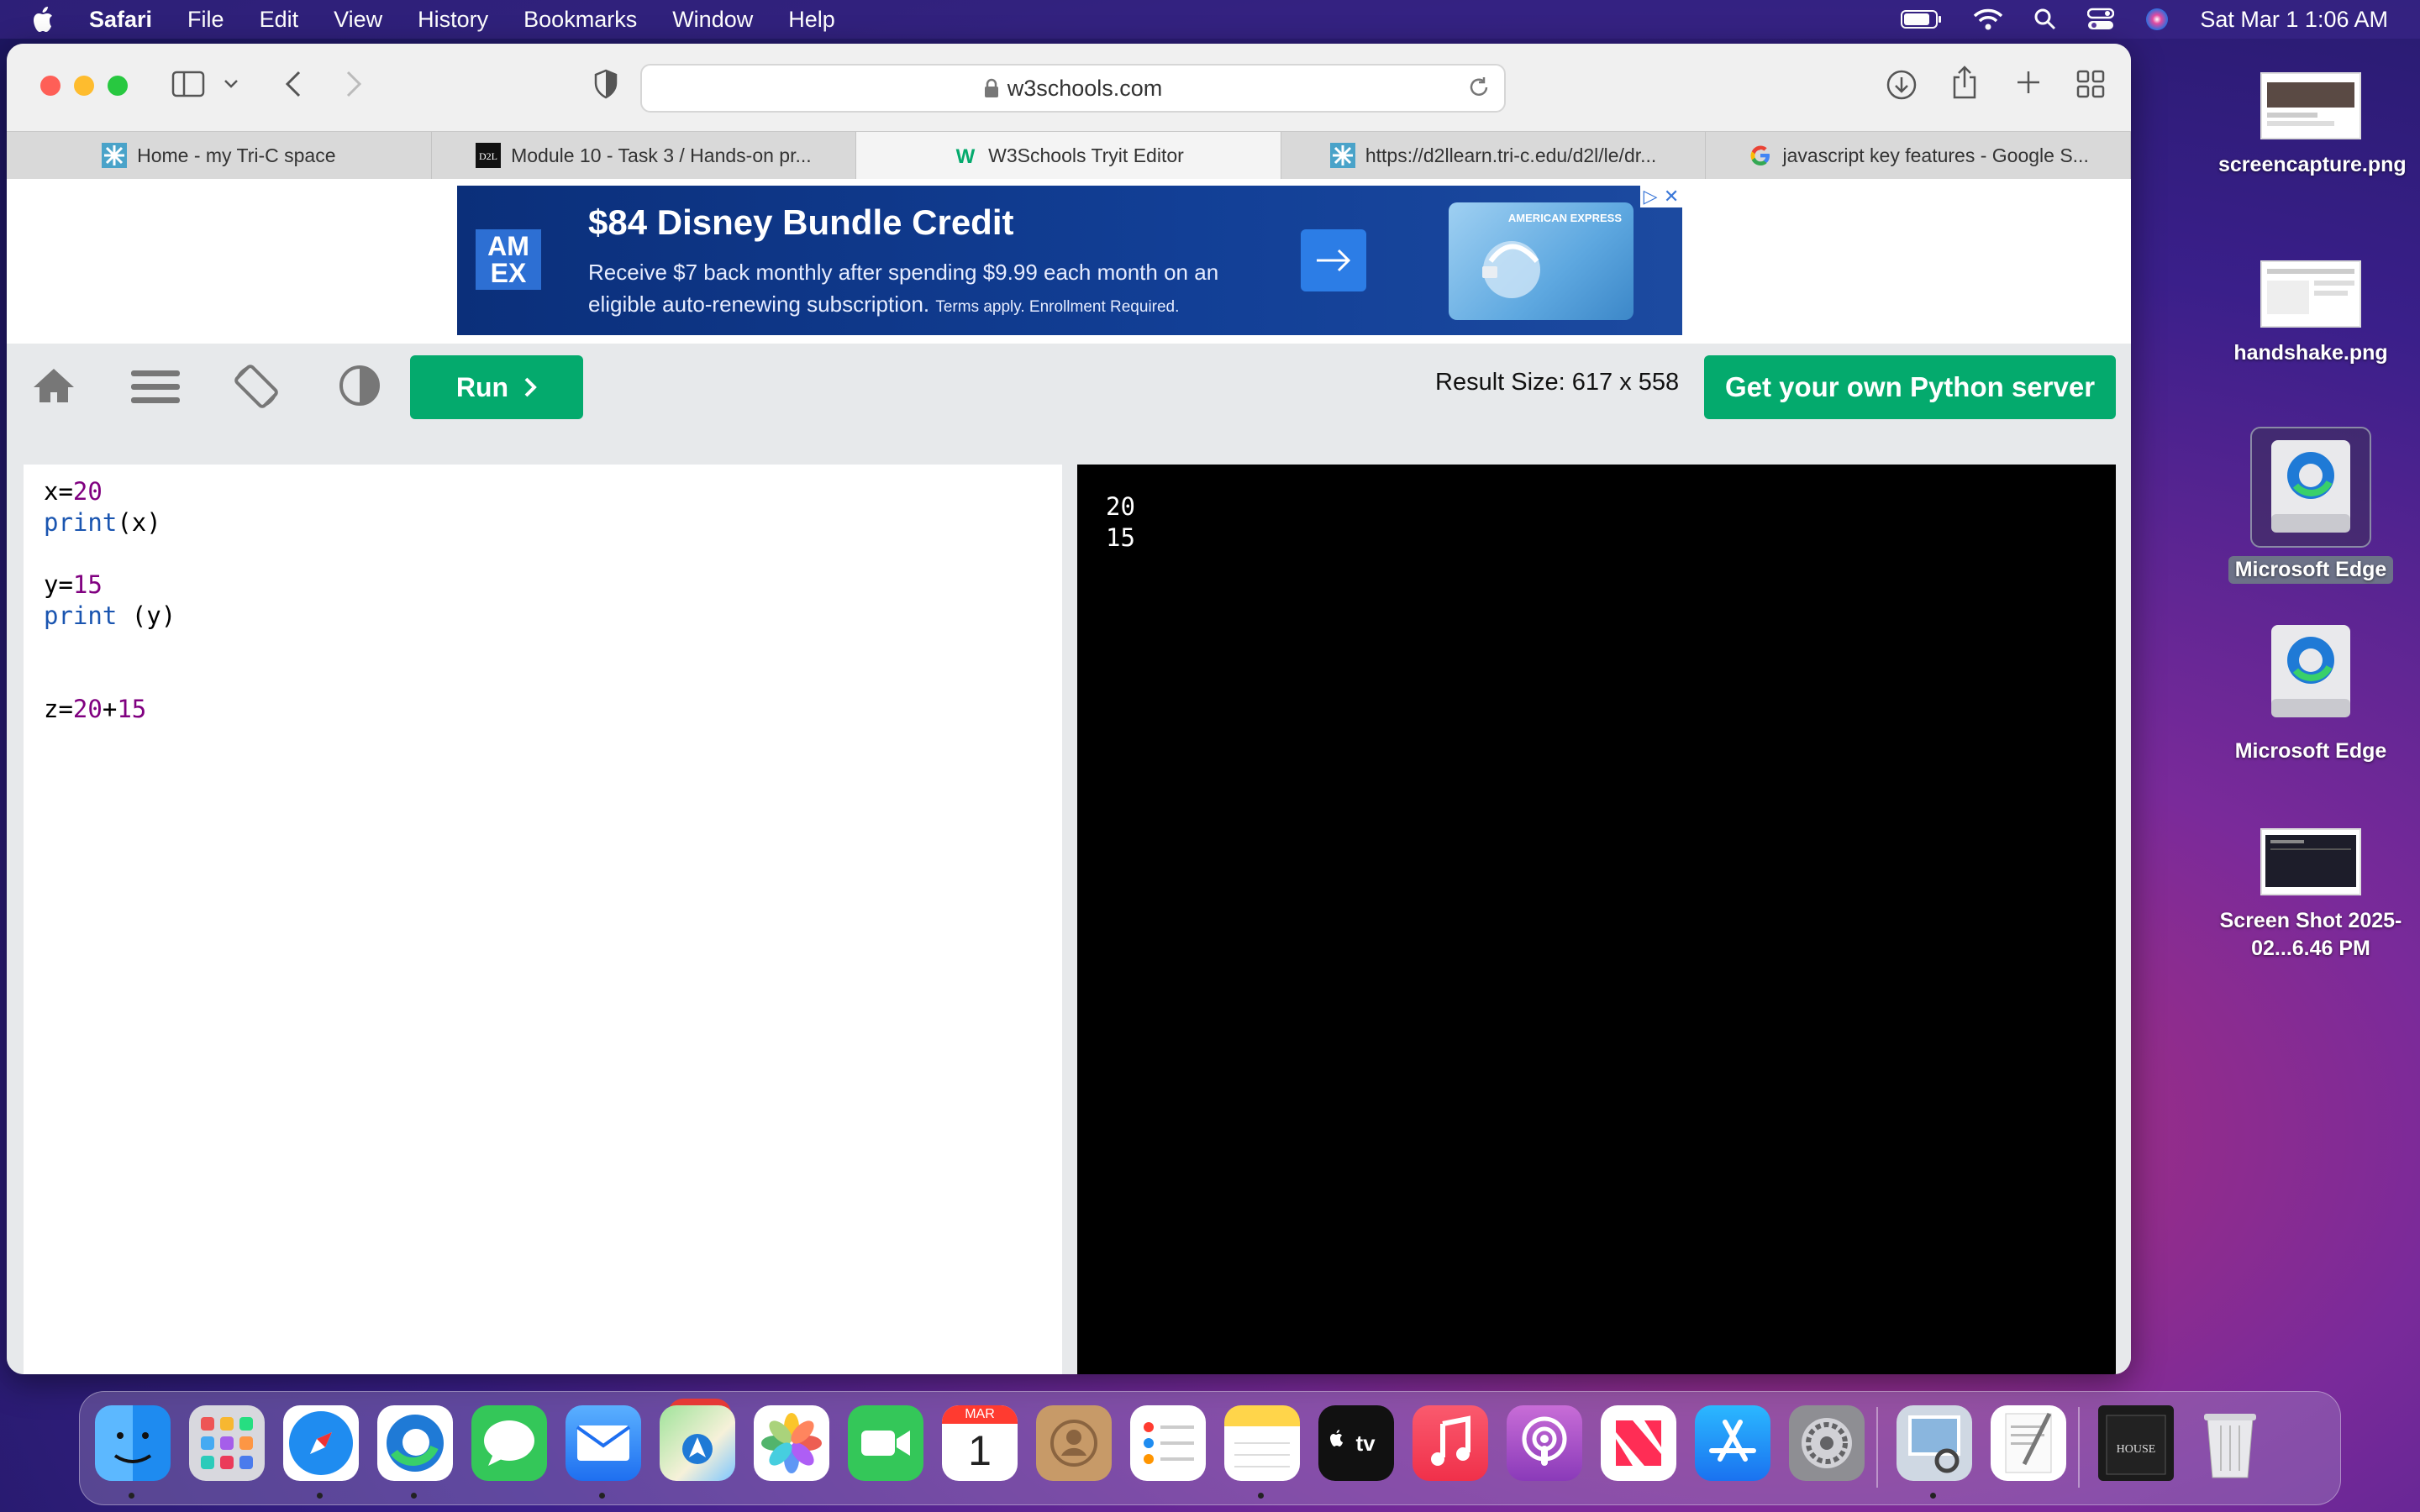  I want to click on desktop-file-screenshot: Screen Shot 2025-02...6.46 PM, so click(2310, 895).